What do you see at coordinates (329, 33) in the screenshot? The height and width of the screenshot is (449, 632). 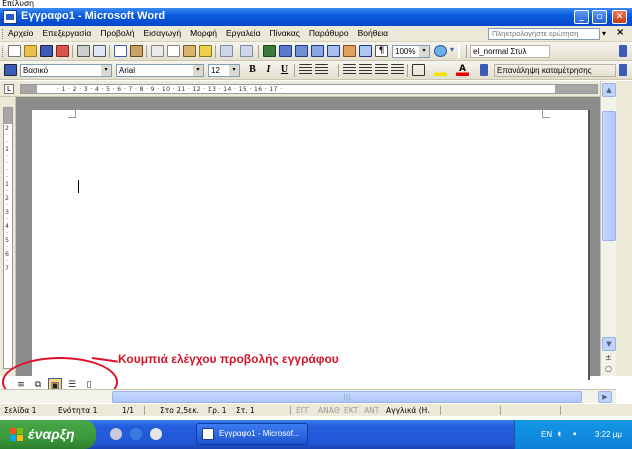 I see `menu-window: Παράθυρο` at bounding box center [329, 33].